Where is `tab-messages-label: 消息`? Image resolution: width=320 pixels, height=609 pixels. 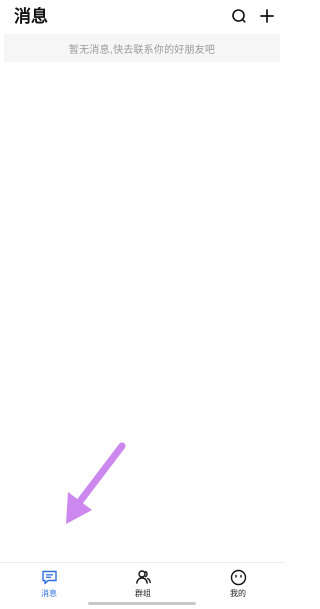
tab-messages-label: 消息 is located at coordinates (49, 593).